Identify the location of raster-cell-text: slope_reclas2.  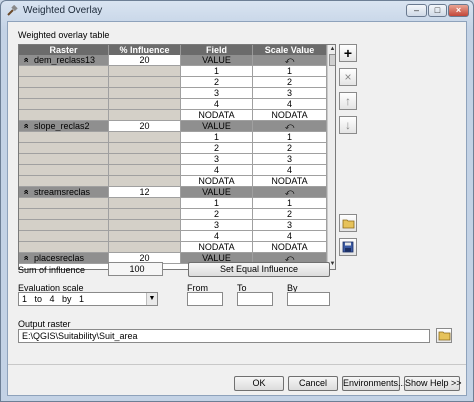
(62, 126).